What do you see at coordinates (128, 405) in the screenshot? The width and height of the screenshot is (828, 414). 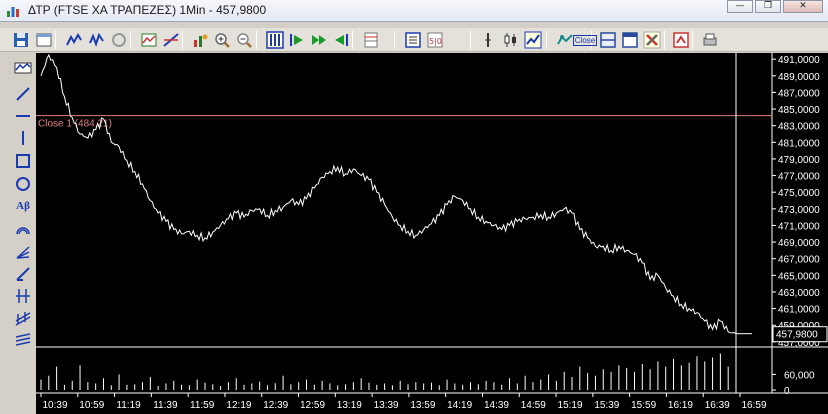 I see `x-tick-label: 11:19` at bounding box center [128, 405].